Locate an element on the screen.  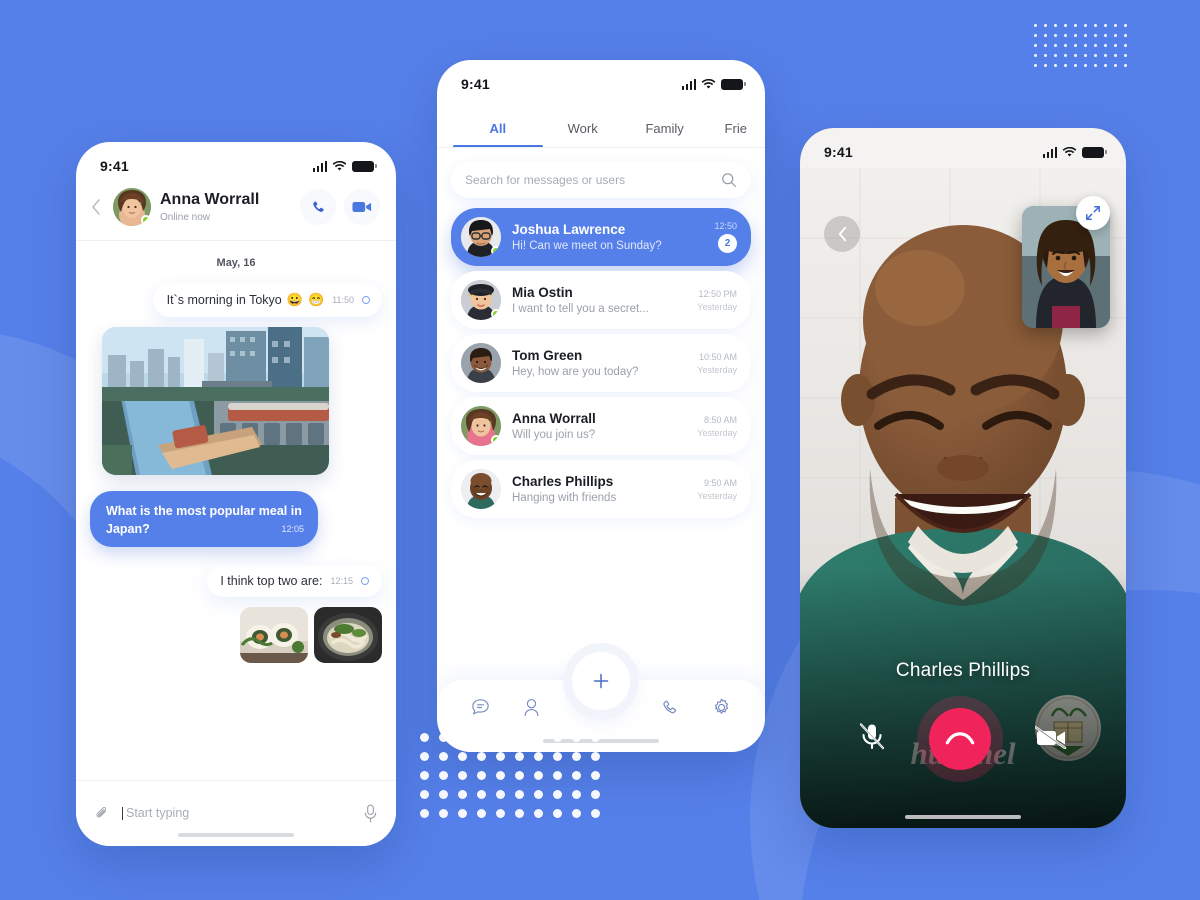
message-status-icon is located at coordinates (366, 300).